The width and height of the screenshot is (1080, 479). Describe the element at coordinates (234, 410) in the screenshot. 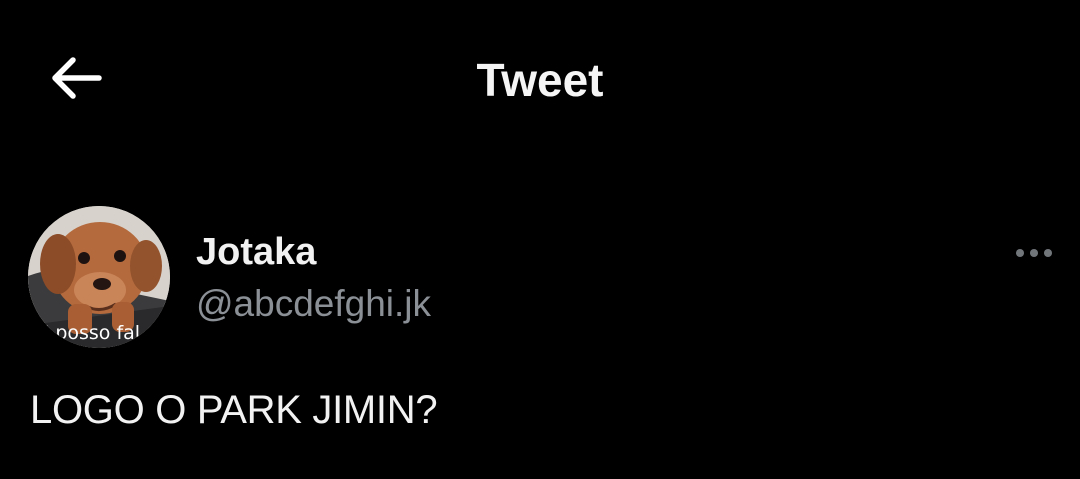

I see `tweet-text: LOGO O PARK JIMIN?` at that location.